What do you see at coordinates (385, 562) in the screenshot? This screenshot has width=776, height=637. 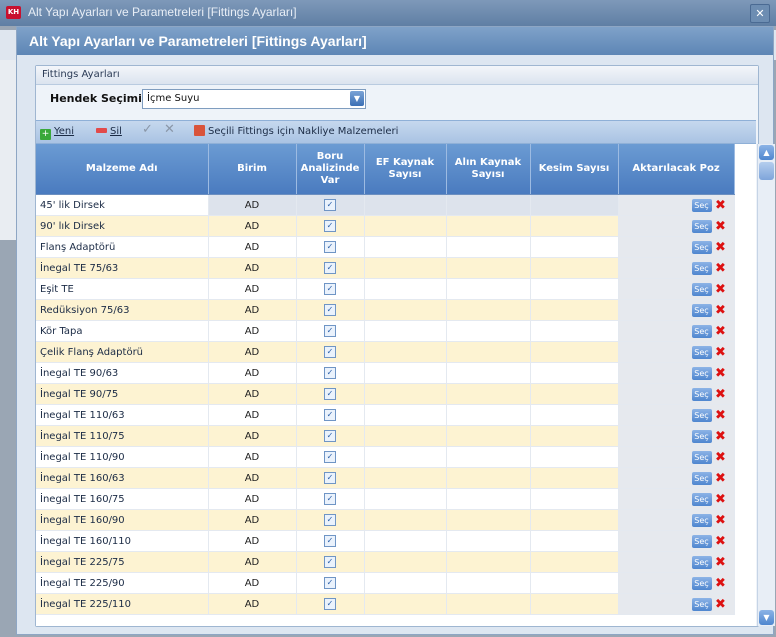 I see `table-row: İnegal TE 225/75 AD ✓ Seç ✖` at bounding box center [385, 562].